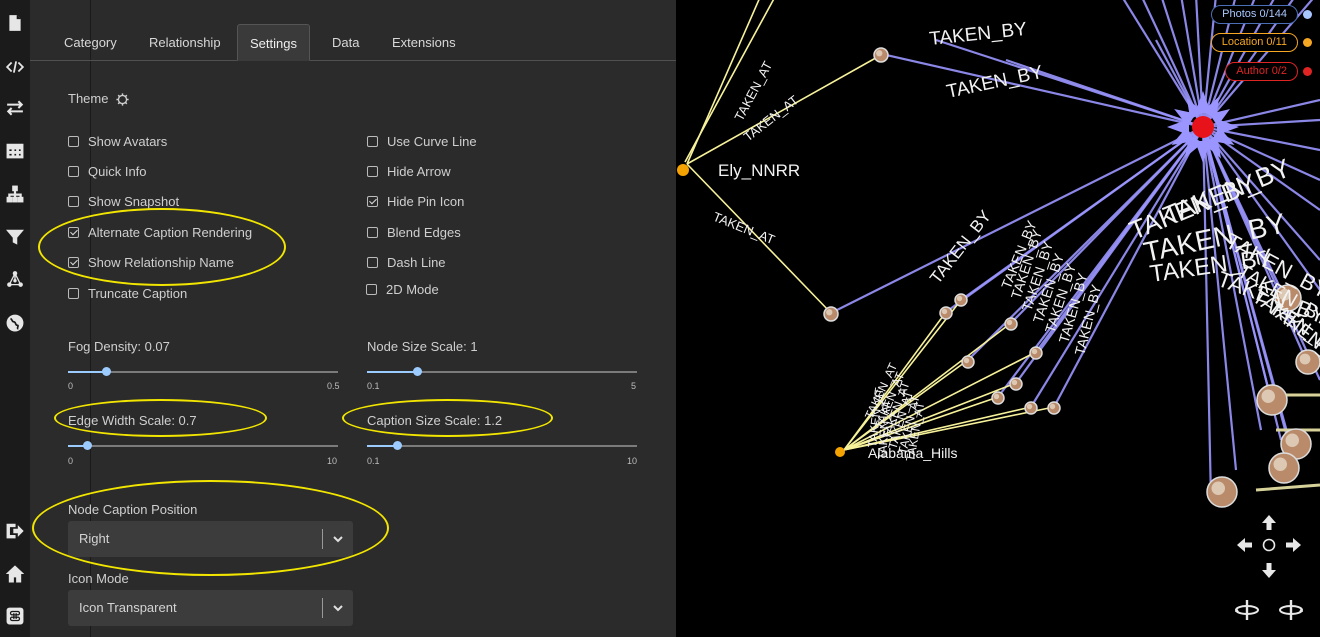 The width and height of the screenshot is (1320, 637). I want to click on chevron-down-icon, so click(338, 608).